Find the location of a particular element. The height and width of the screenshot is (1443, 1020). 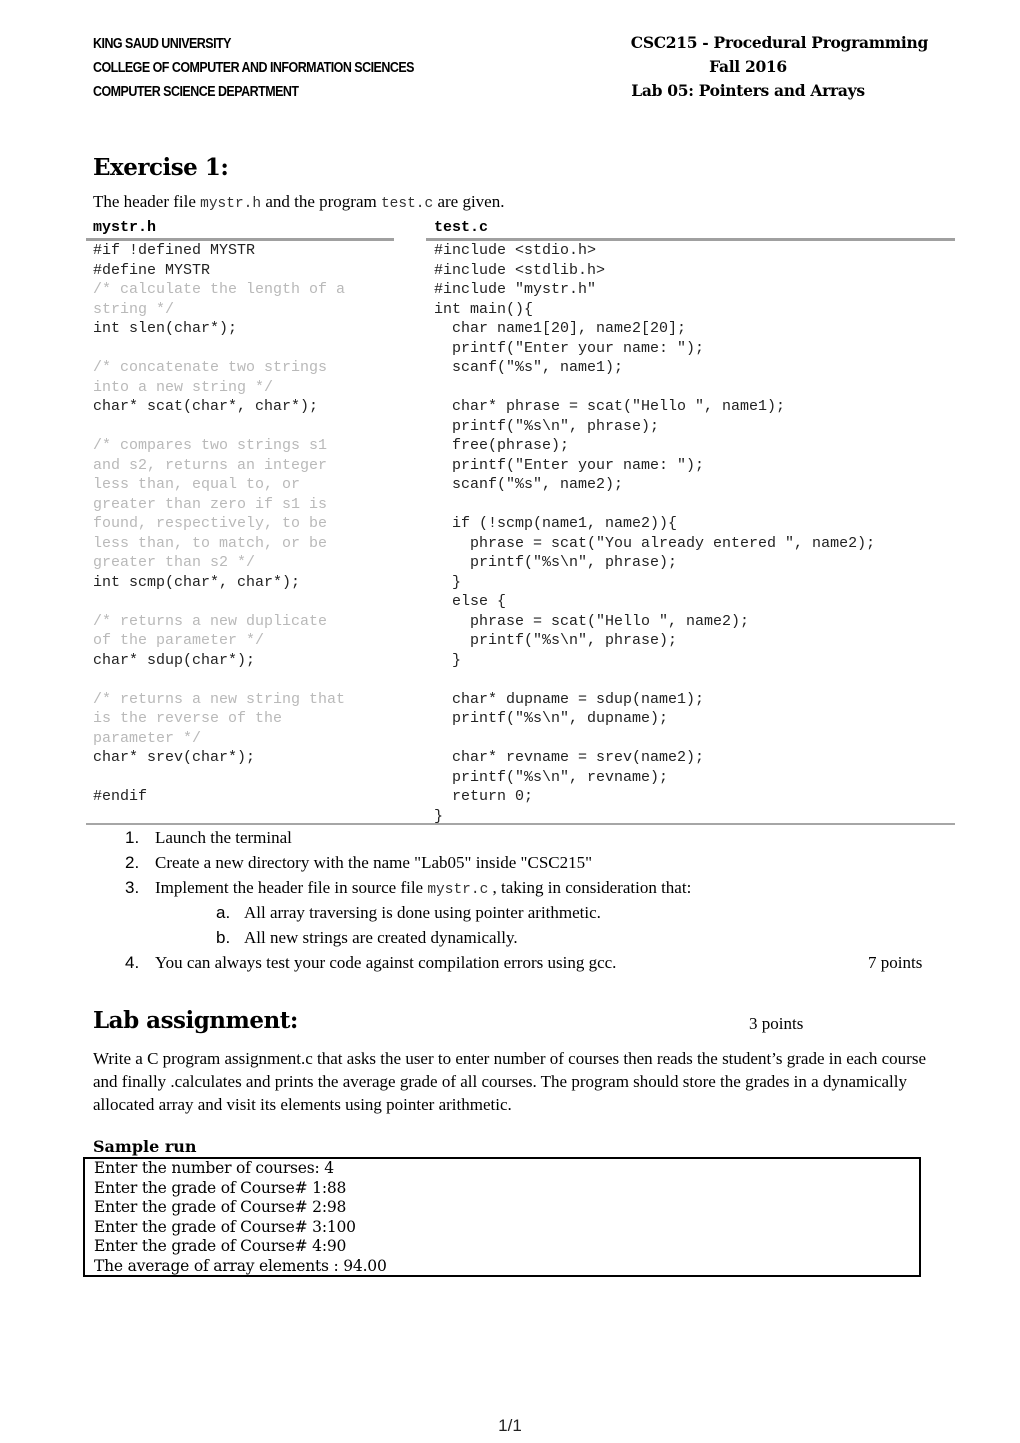

intro-text-3: are given. is located at coordinates (469, 201).